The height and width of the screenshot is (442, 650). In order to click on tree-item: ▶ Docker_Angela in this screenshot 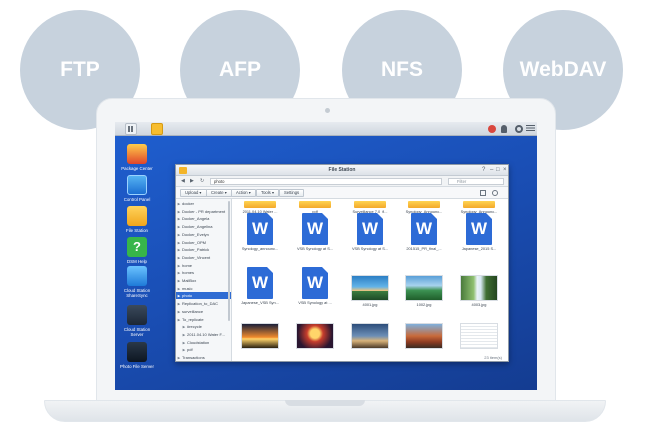, I will do `click(203, 218)`.